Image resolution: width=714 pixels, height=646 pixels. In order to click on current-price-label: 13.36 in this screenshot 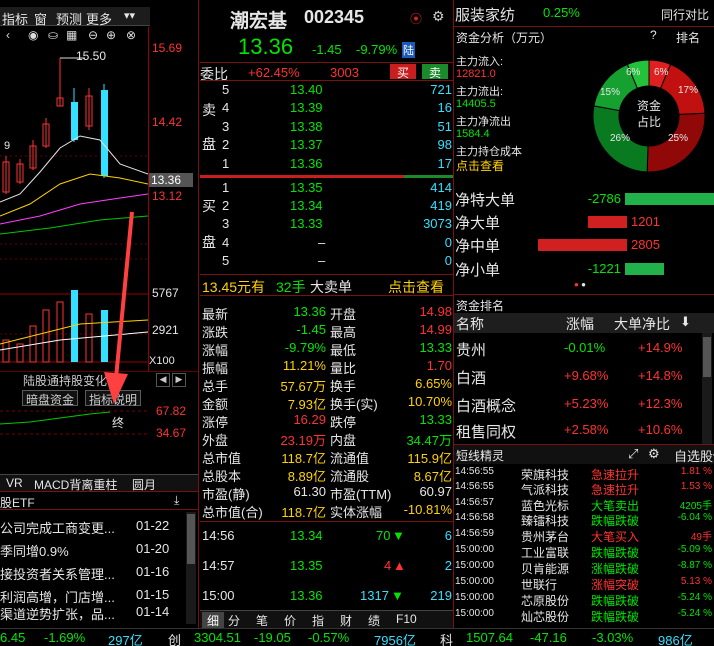, I will do `click(171, 180)`.